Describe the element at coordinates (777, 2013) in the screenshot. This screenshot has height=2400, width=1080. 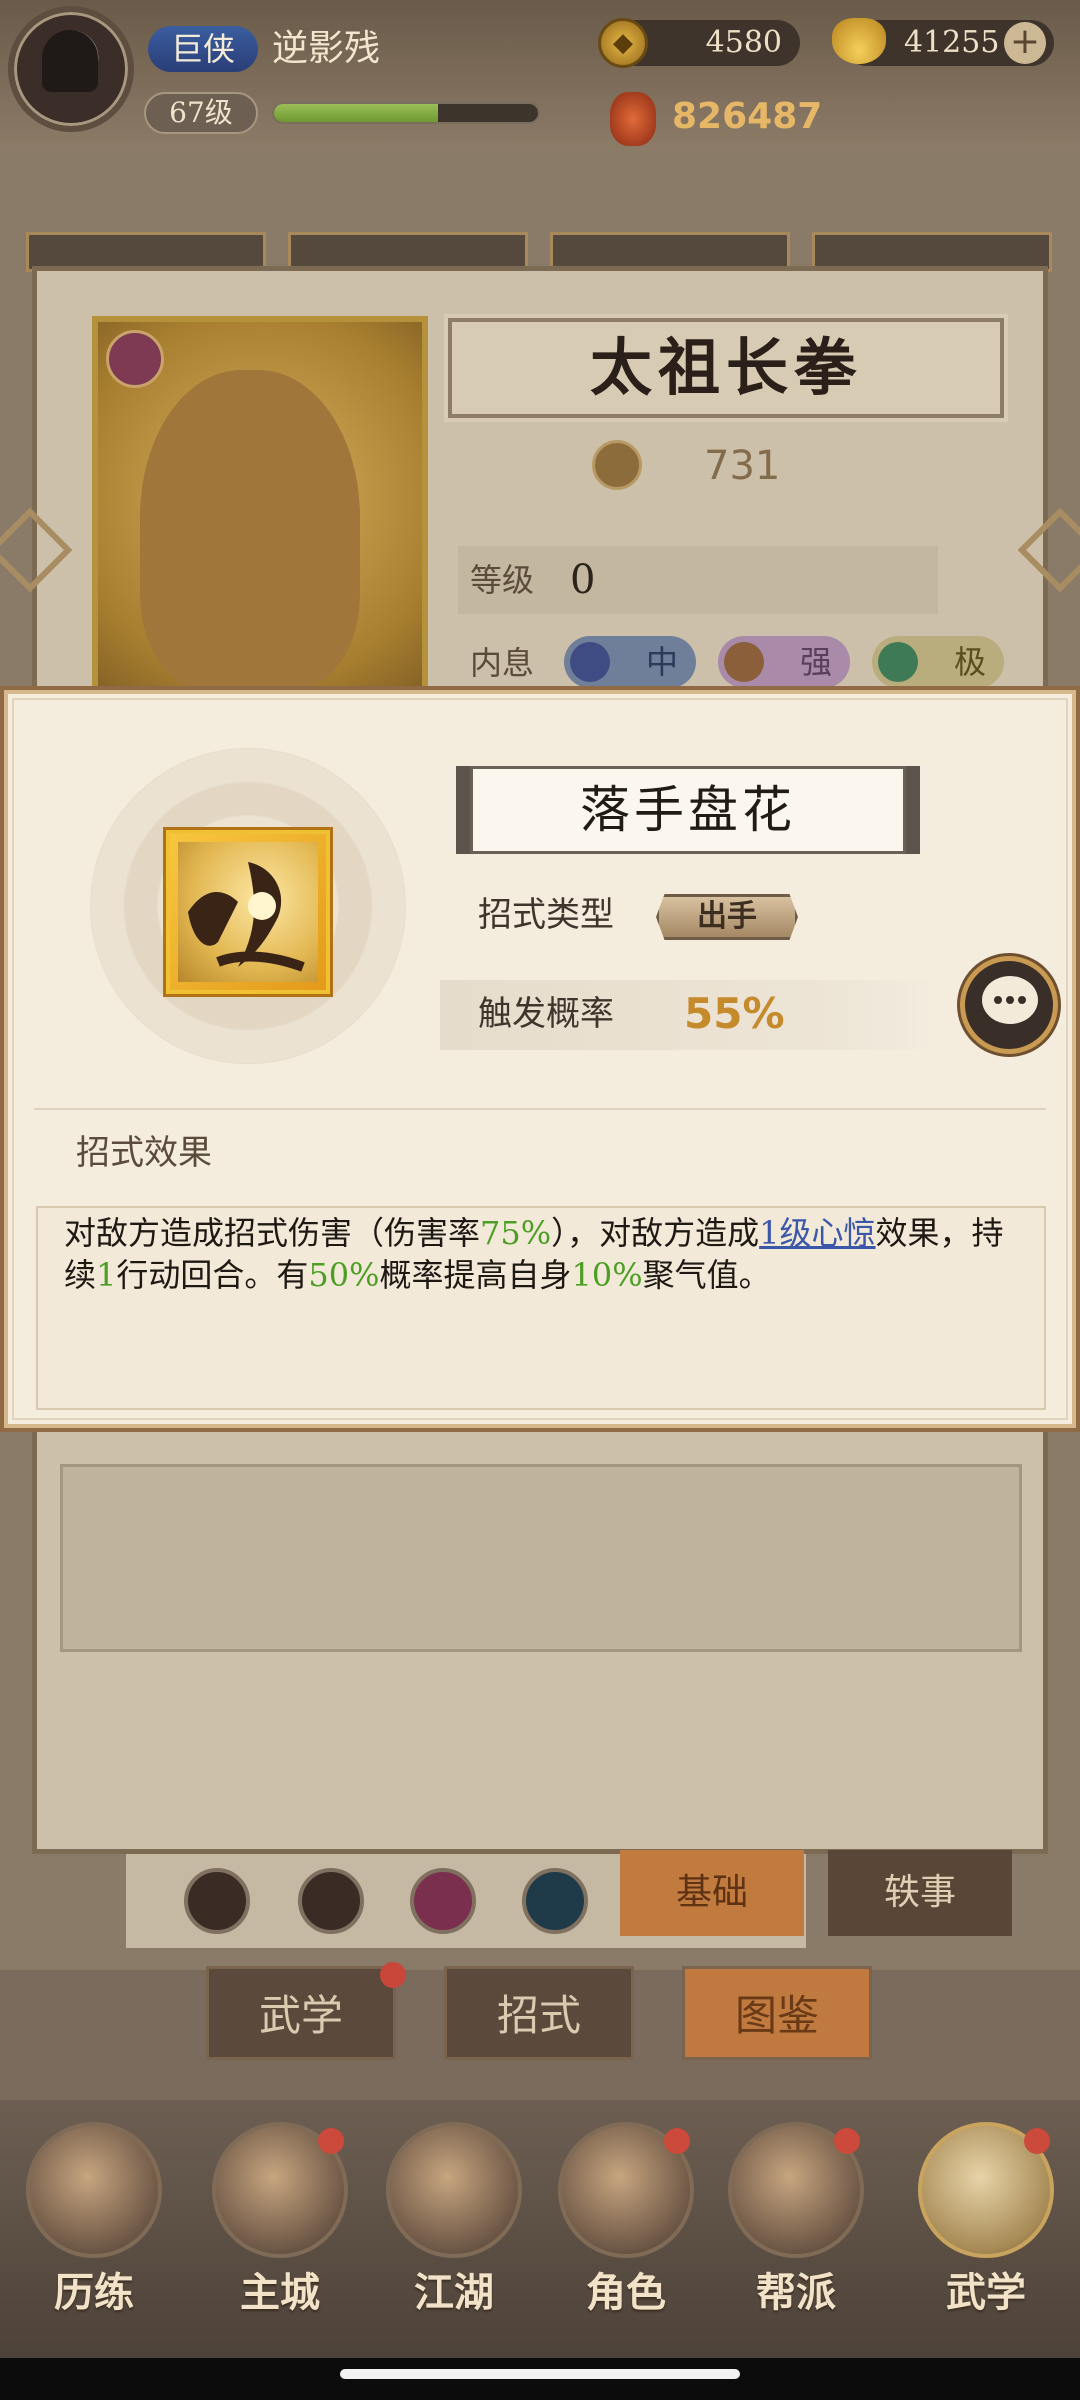
I see `tab-codex: 图鉴` at that location.